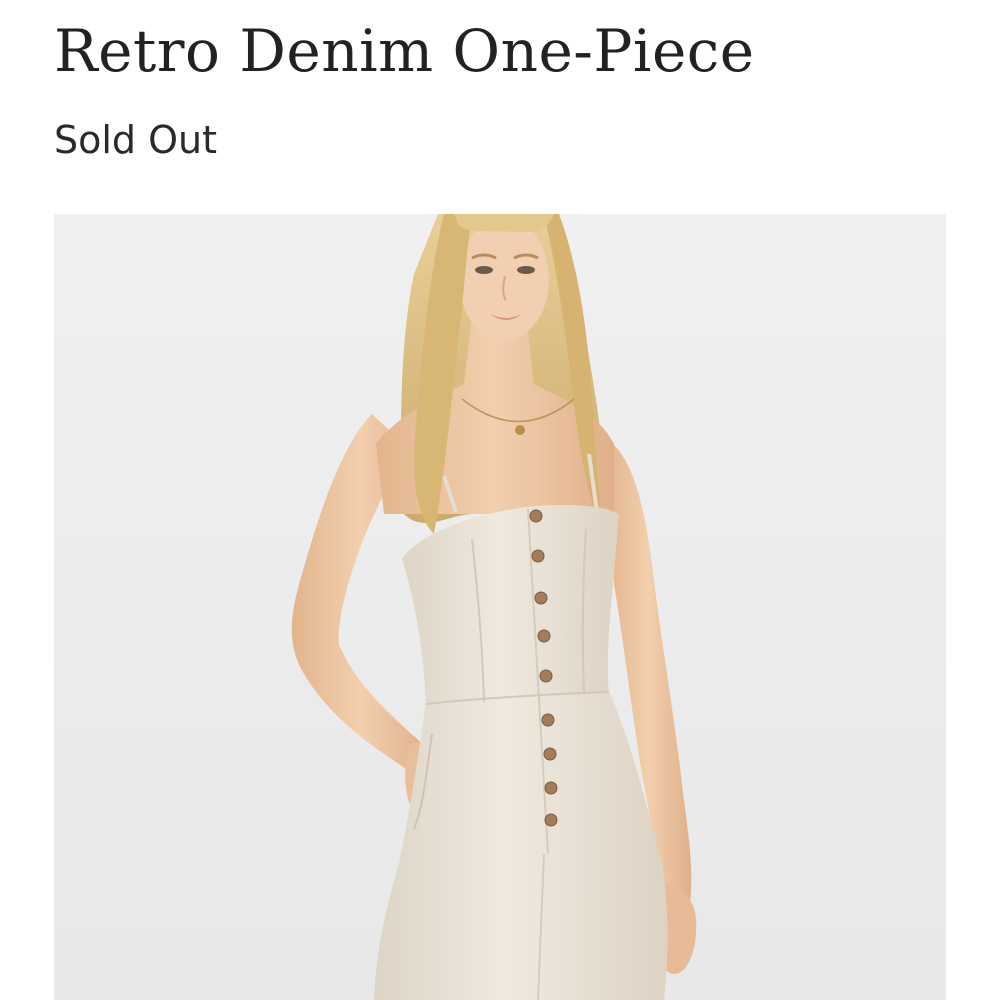 The height and width of the screenshot is (1000, 1000). I want to click on model-eye-left, so click(484, 270).